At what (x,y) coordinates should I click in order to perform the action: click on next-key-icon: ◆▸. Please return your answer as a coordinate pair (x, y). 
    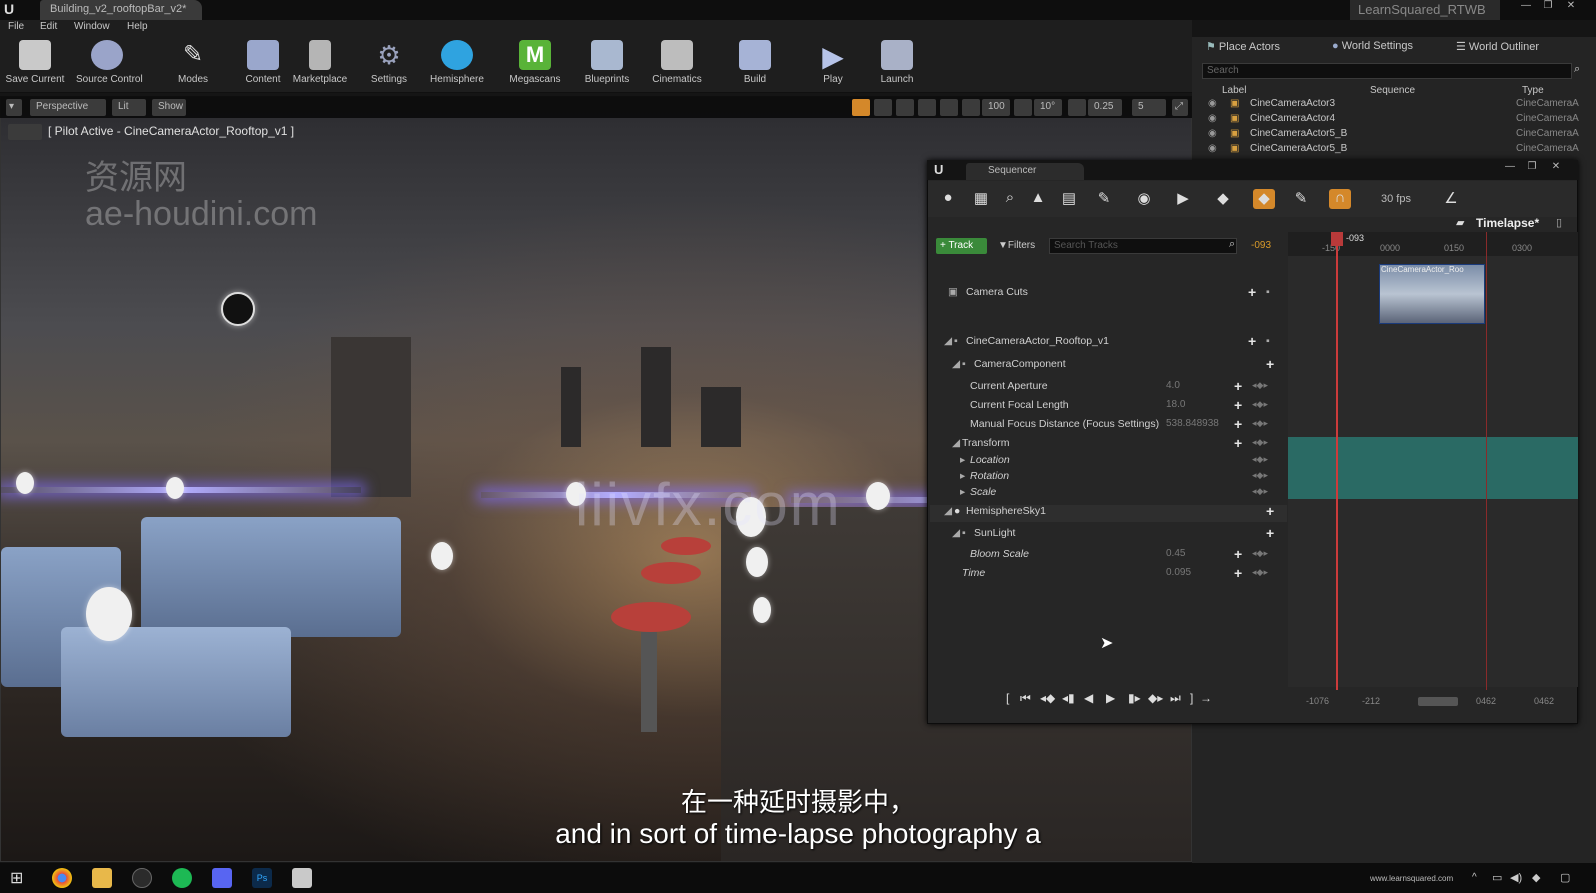
    Looking at the image, I should click on (1155, 698).